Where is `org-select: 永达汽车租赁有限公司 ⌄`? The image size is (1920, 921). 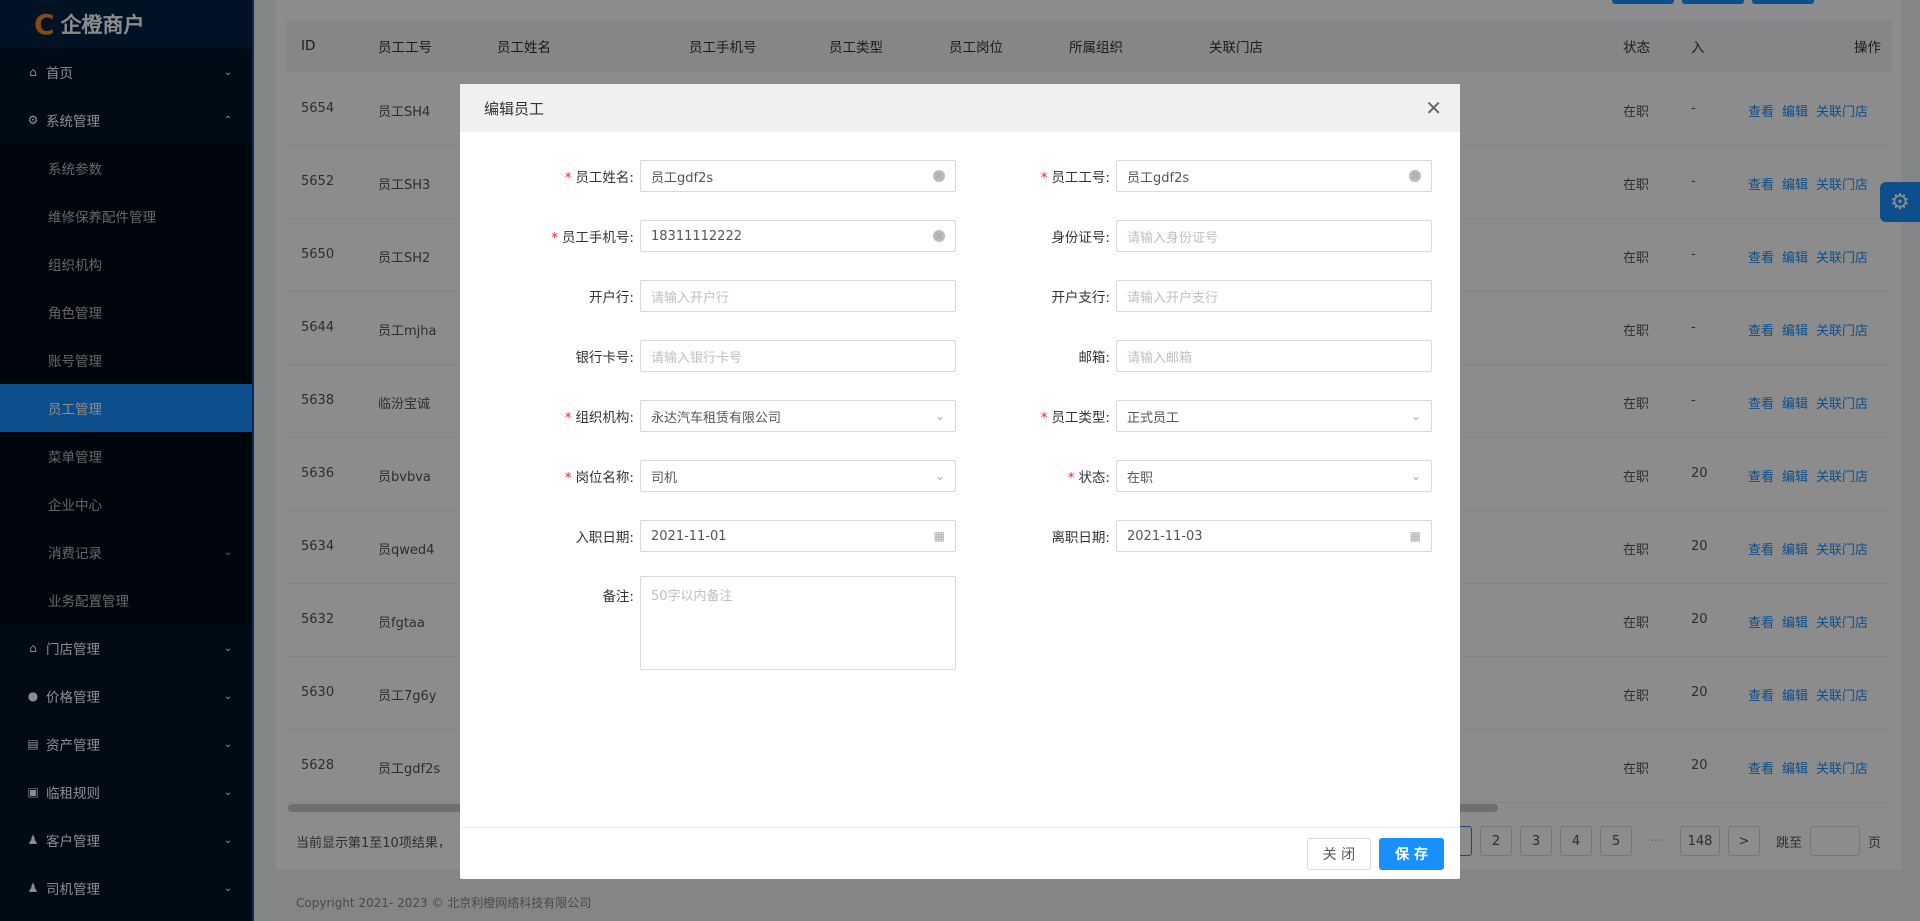 org-select: 永达汽车租赁有限公司 ⌄ is located at coordinates (798, 416).